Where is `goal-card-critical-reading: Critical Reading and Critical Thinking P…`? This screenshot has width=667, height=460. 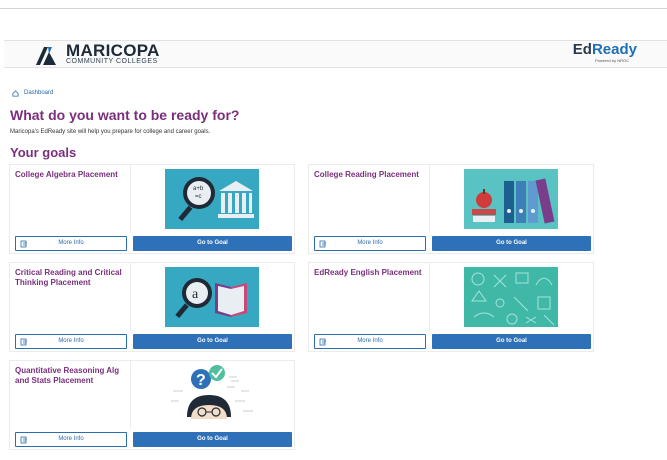 goal-card-critical-reading: Critical Reading and Critical Thinking P… is located at coordinates (152, 307).